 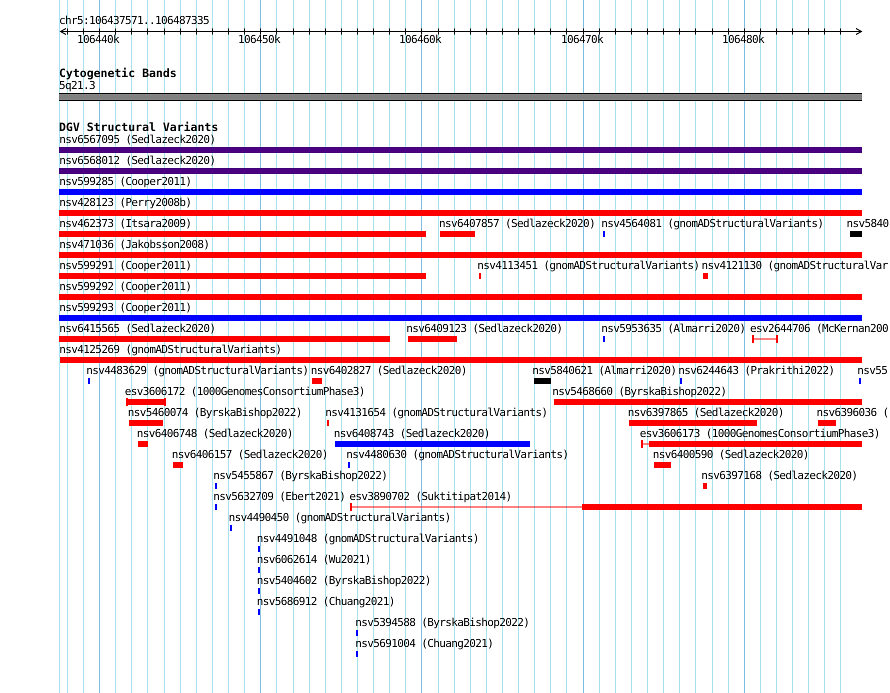 I want to click on variant-label: nsv5691004 (Chuang2021), so click(x=424, y=644).